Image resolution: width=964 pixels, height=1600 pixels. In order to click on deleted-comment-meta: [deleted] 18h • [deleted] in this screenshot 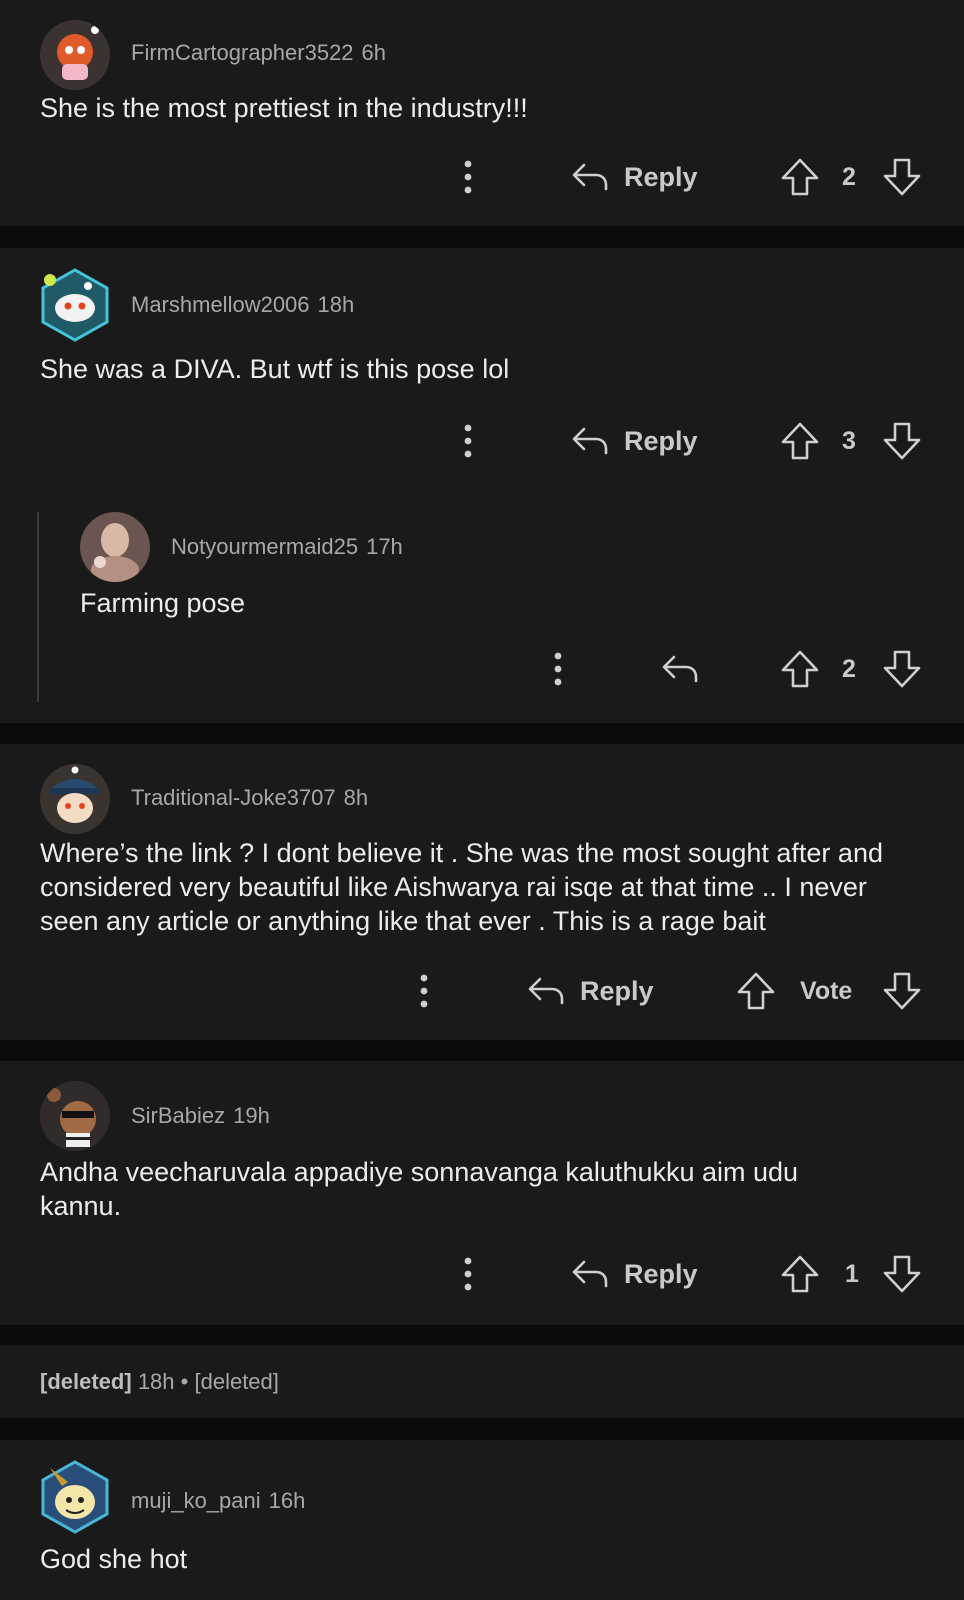, I will do `click(159, 1382)`.